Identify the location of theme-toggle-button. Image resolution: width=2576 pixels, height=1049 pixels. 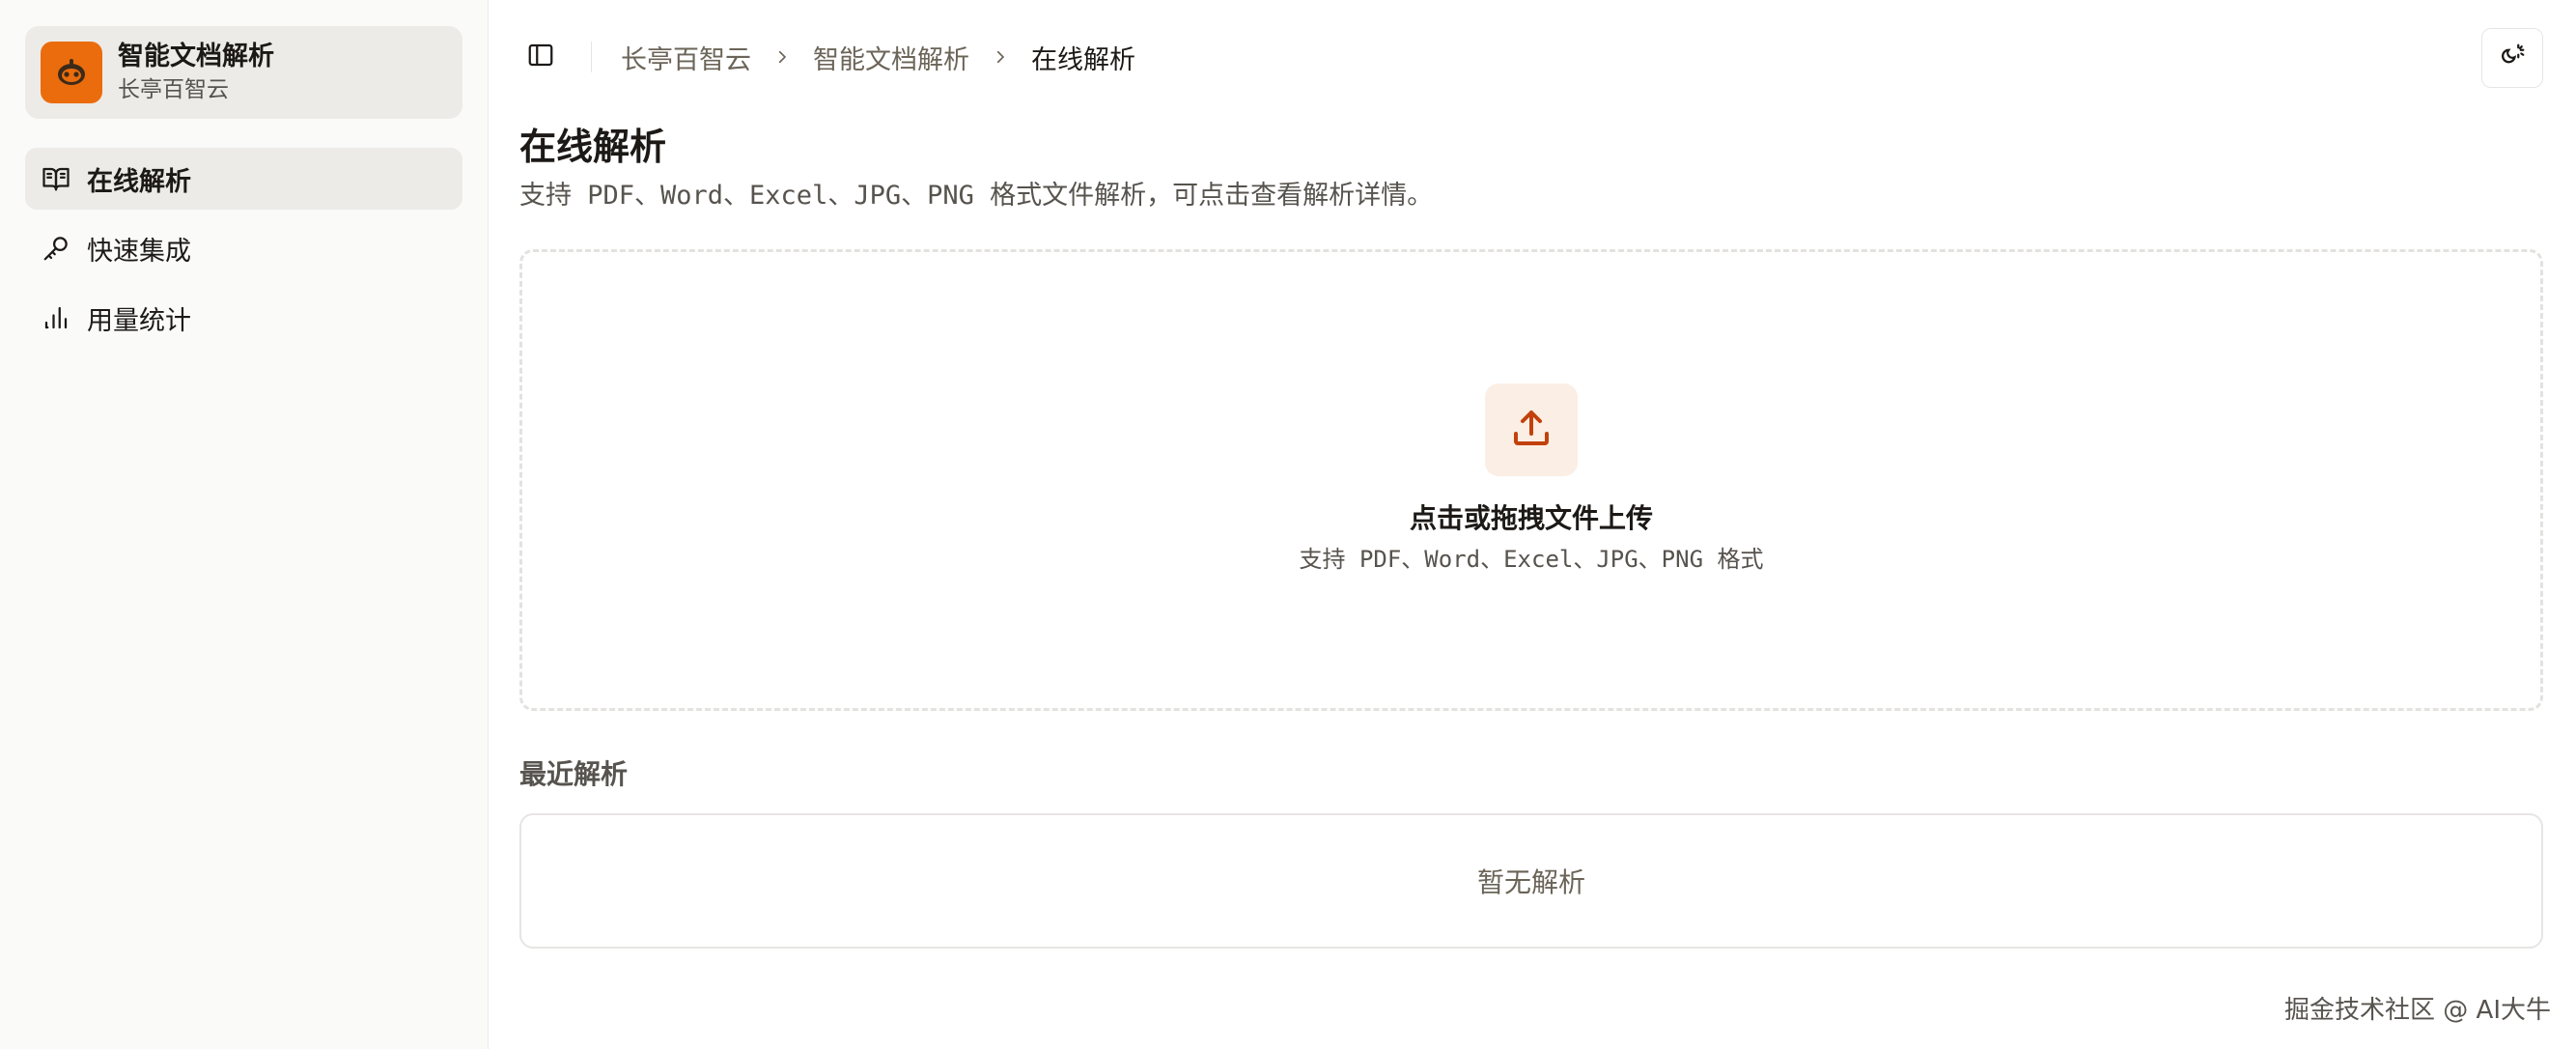
(2512, 58).